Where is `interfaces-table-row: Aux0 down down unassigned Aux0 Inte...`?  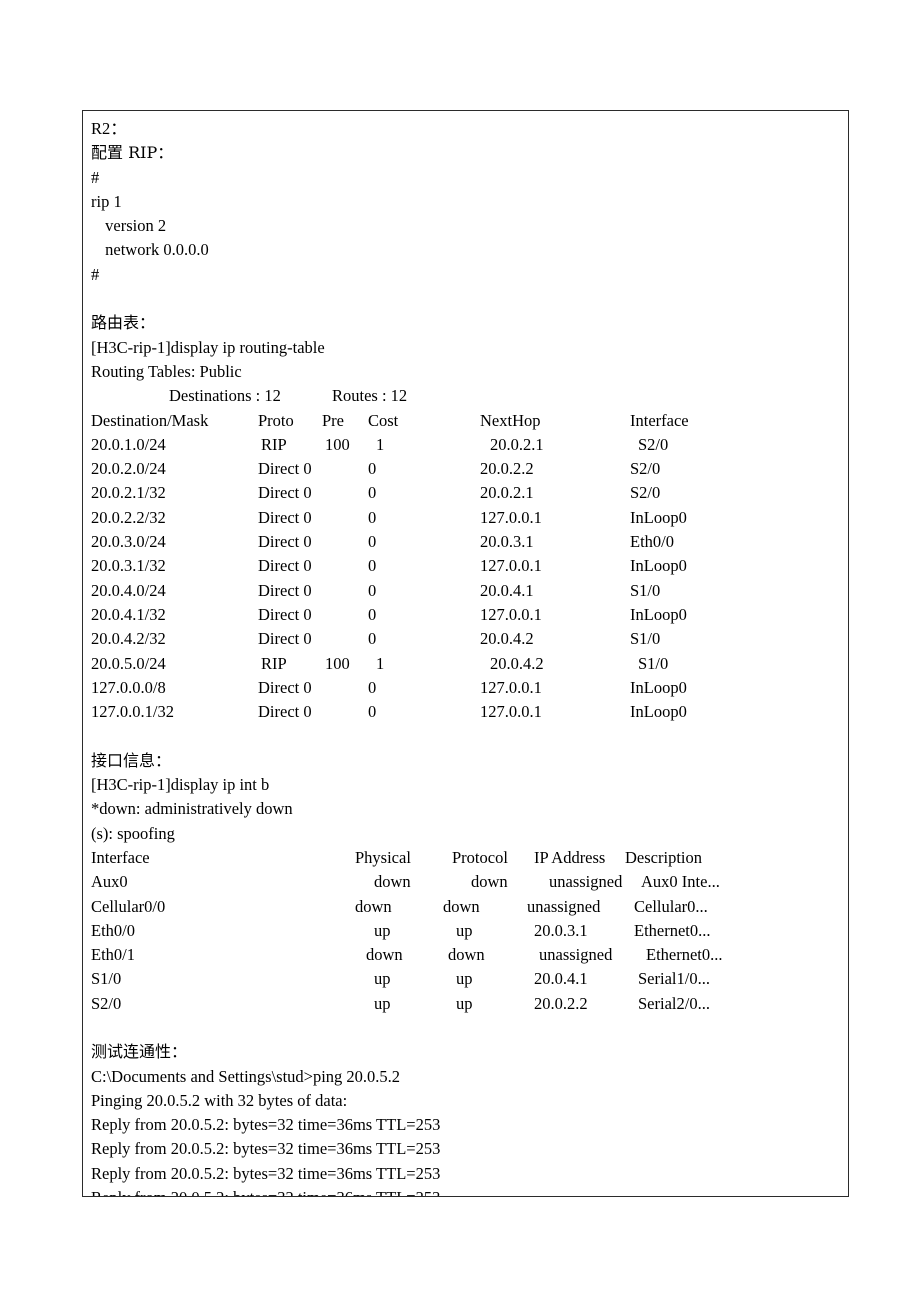 interfaces-table-row: Aux0 down down unassigned Aux0 Inte... is located at coordinates (469, 882).